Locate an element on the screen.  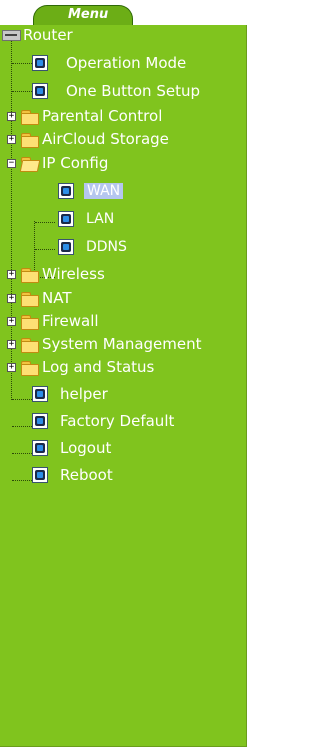
folder-open-icon is located at coordinates (29, 163).